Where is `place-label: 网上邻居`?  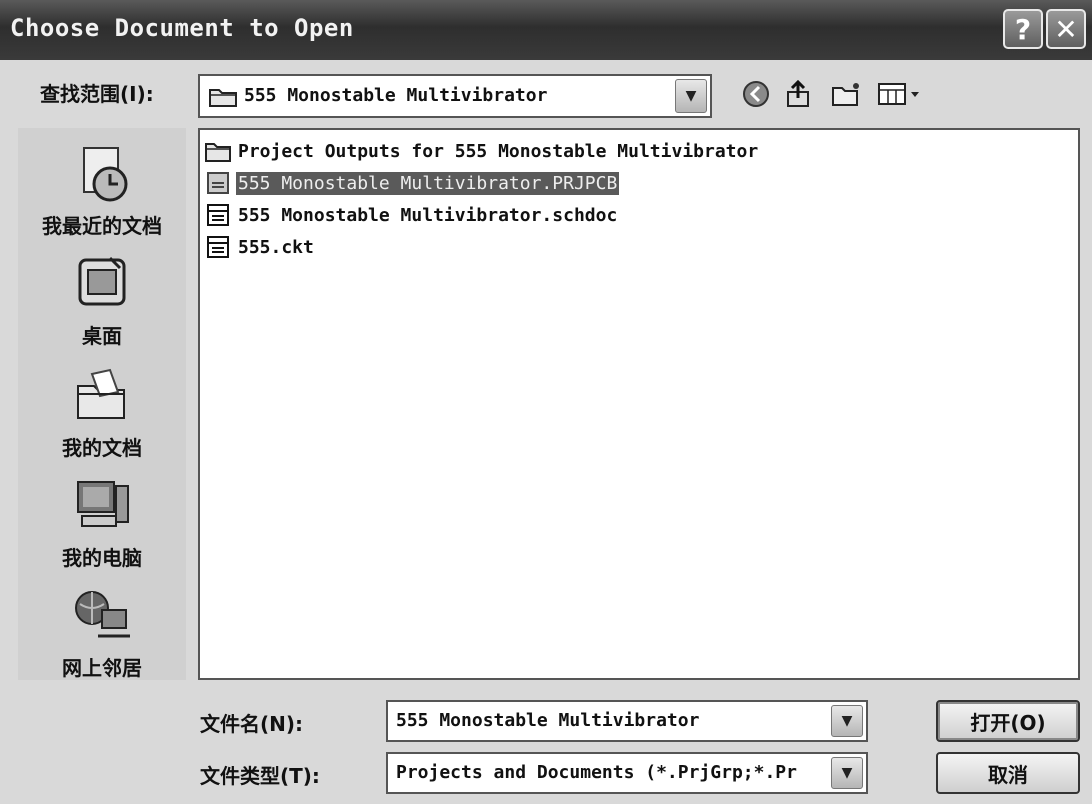
place-label: 网上邻居 is located at coordinates (102, 668).